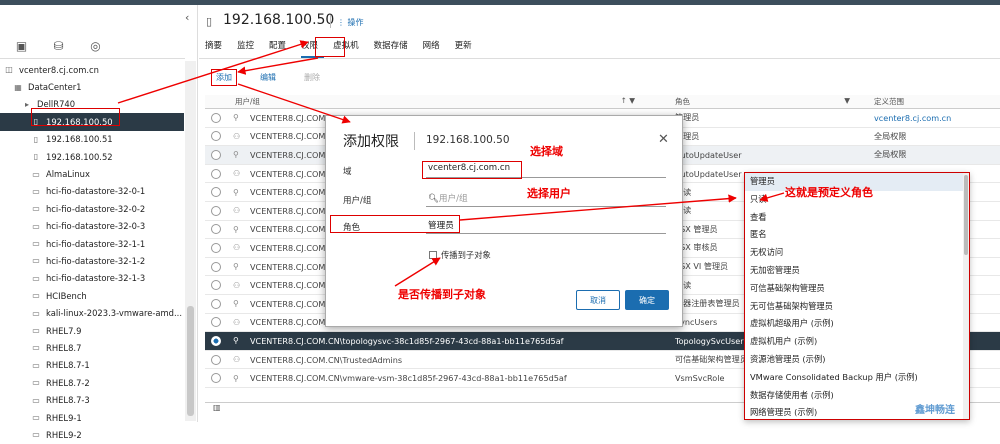 This screenshot has width=1000, height=444. What do you see at coordinates (466, 48) in the screenshot?
I see `tab-updates: 更新` at bounding box center [466, 48].